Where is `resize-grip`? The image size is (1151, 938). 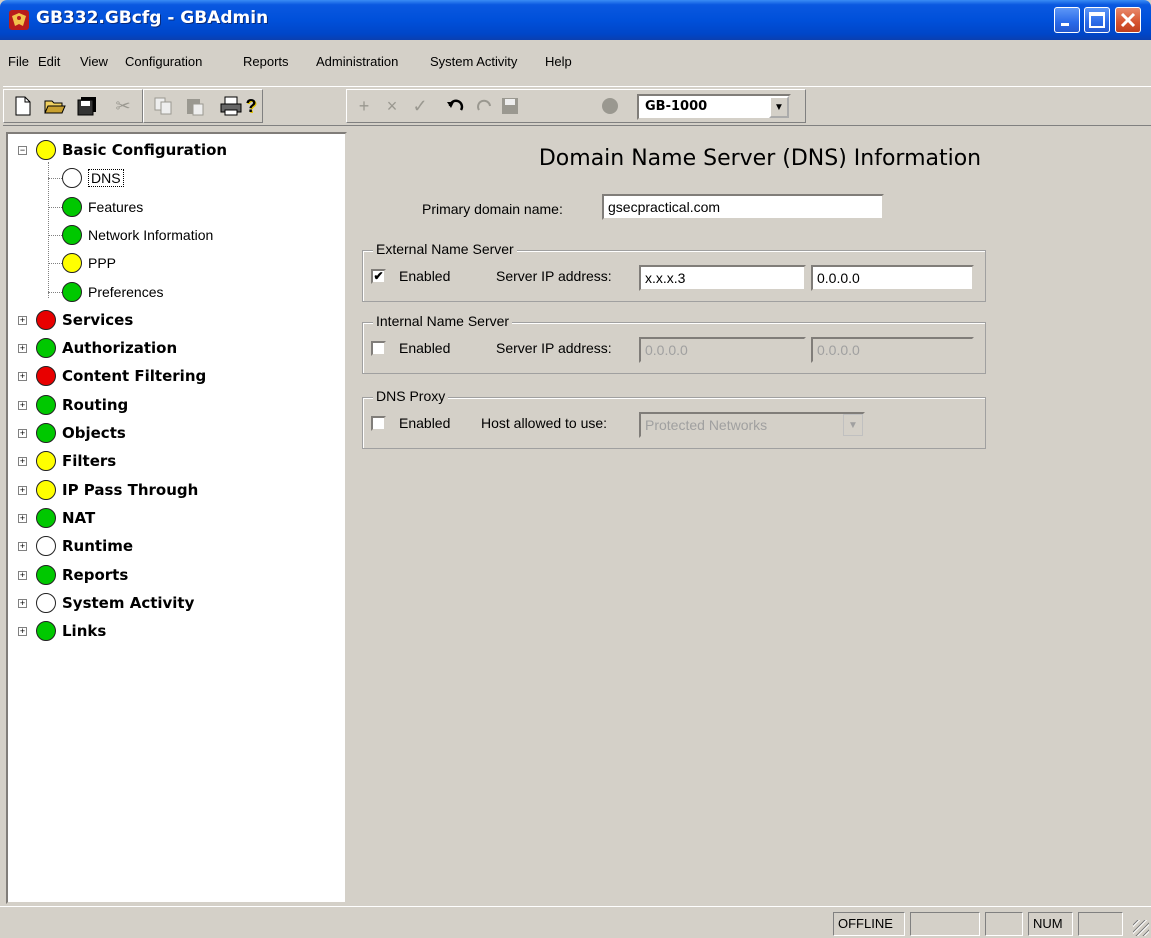 resize-grip is located at coordinates (1141, 928).